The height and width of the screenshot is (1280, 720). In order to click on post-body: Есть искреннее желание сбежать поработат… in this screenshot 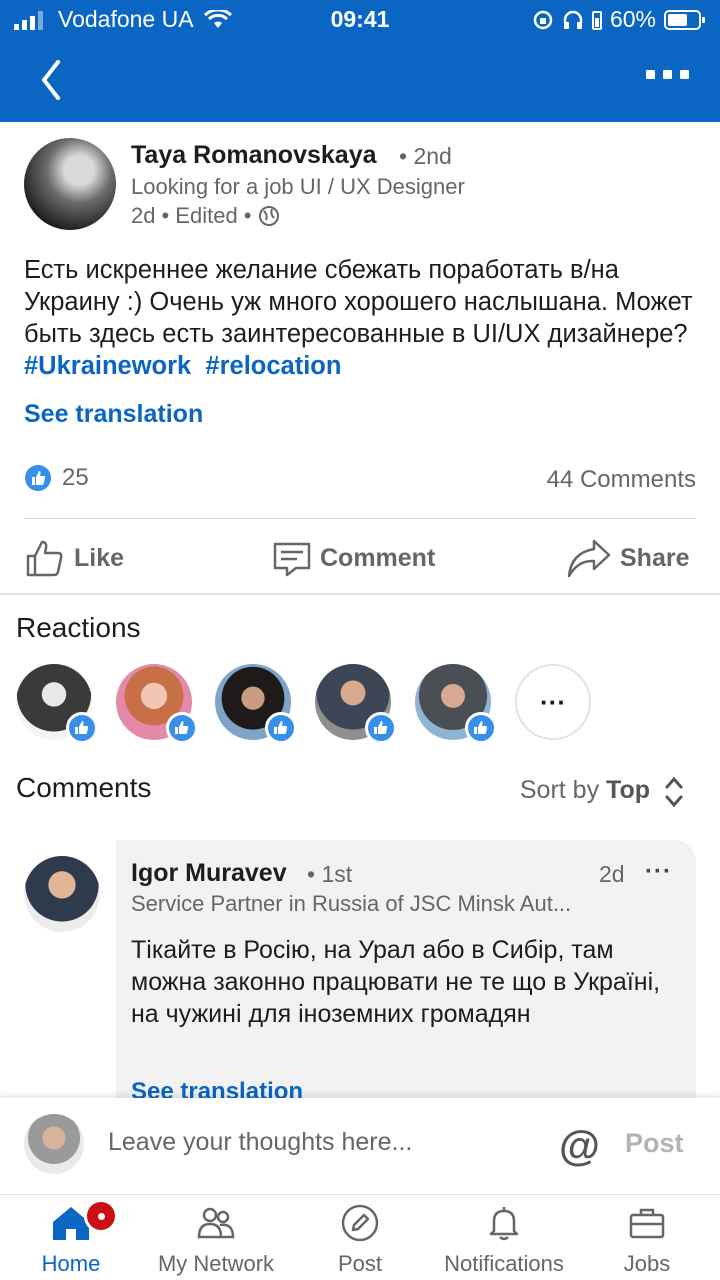, I will do `click(364, 318)`.